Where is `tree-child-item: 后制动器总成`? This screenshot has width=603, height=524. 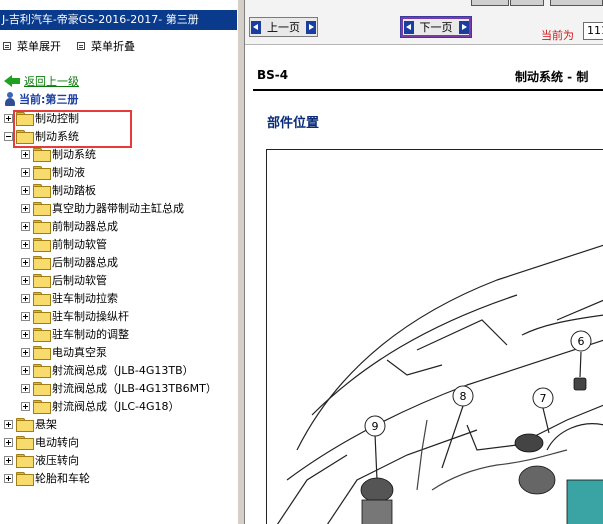 tree-child-item: 后制动器总成 is located at coordinates (69, 262).